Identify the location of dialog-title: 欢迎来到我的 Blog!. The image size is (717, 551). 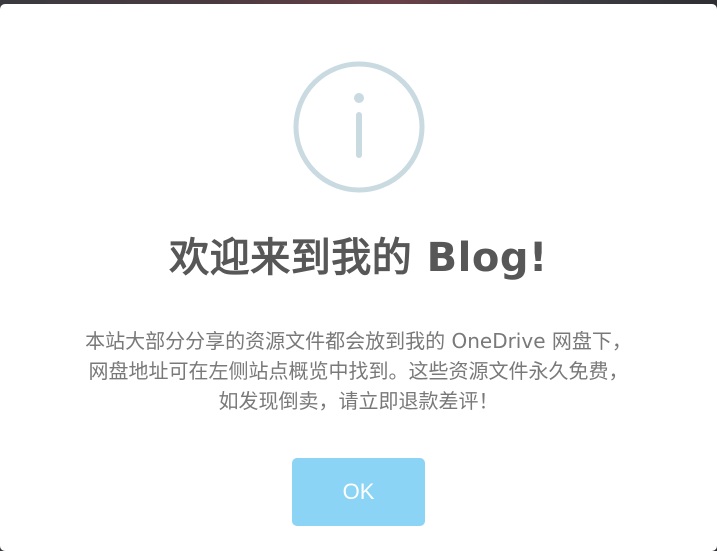
(358, 258).